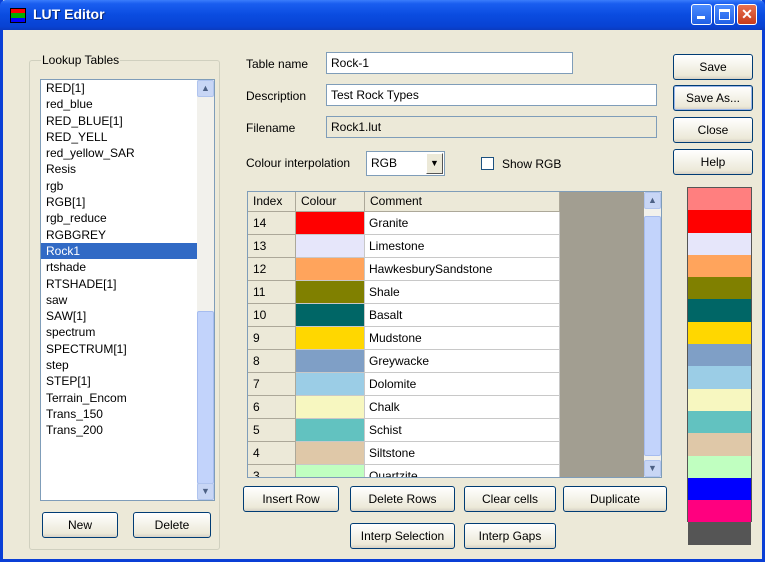 This screenshot has width=765, height=562. Describe the element at coordinates (80, 525) in the screenshot. I see `new-button: New` at that location.